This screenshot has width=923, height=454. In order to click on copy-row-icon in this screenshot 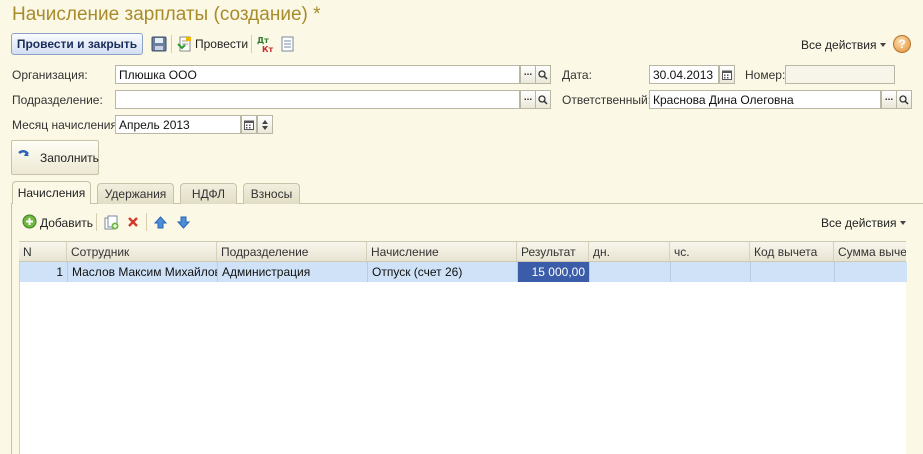, I will do `click(111, 222)`.